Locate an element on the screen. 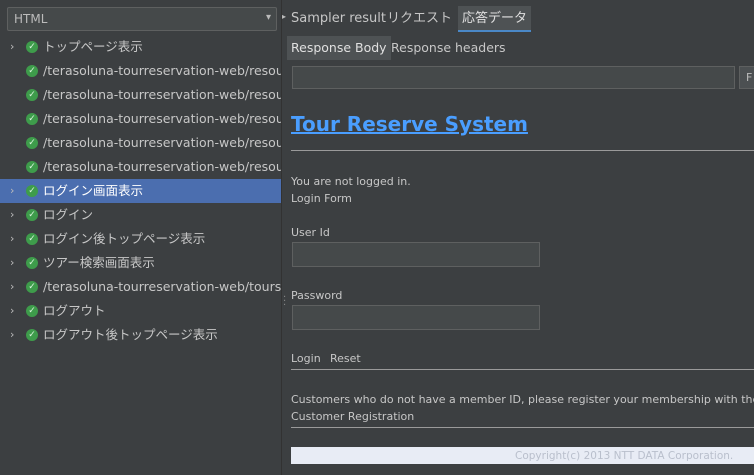  login-button: Login is located at coordinates (306, 358).